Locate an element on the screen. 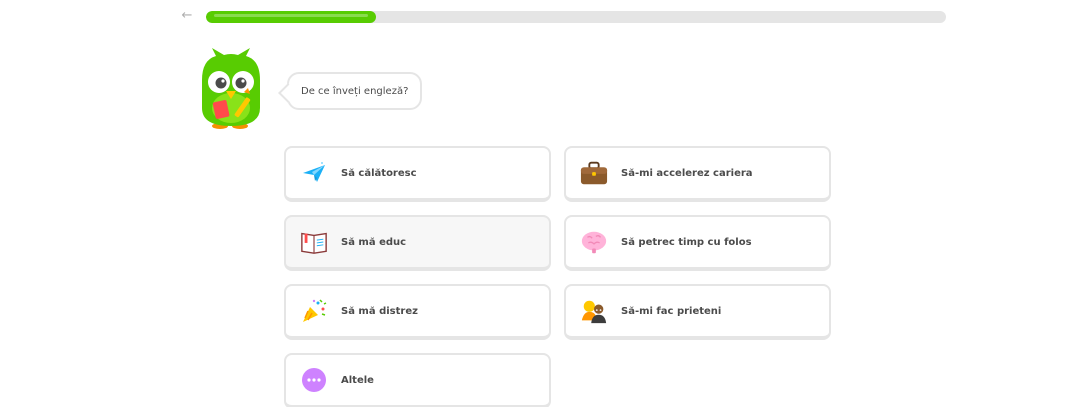 This screenshot has width=1081, height=407. option-label: Să mă distrez is located at coordinates (379, 311).